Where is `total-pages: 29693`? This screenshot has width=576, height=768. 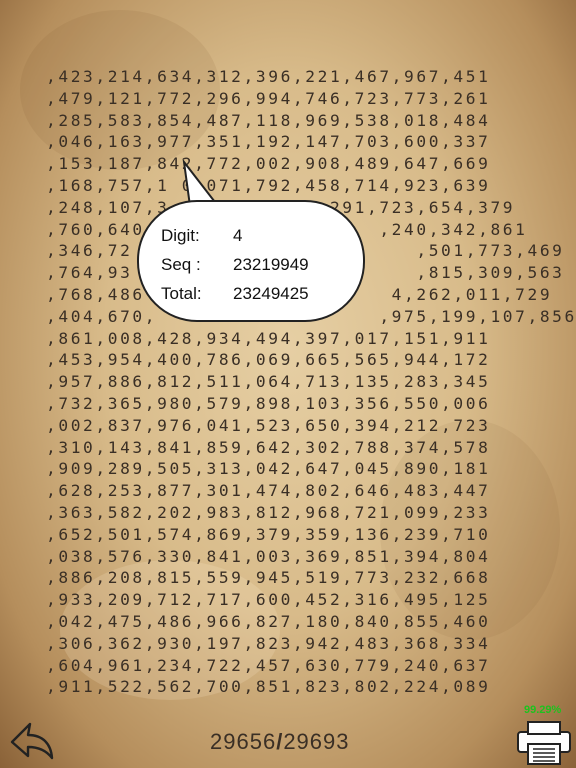 total-pages: 29693 is located at coordinates (316, 741).